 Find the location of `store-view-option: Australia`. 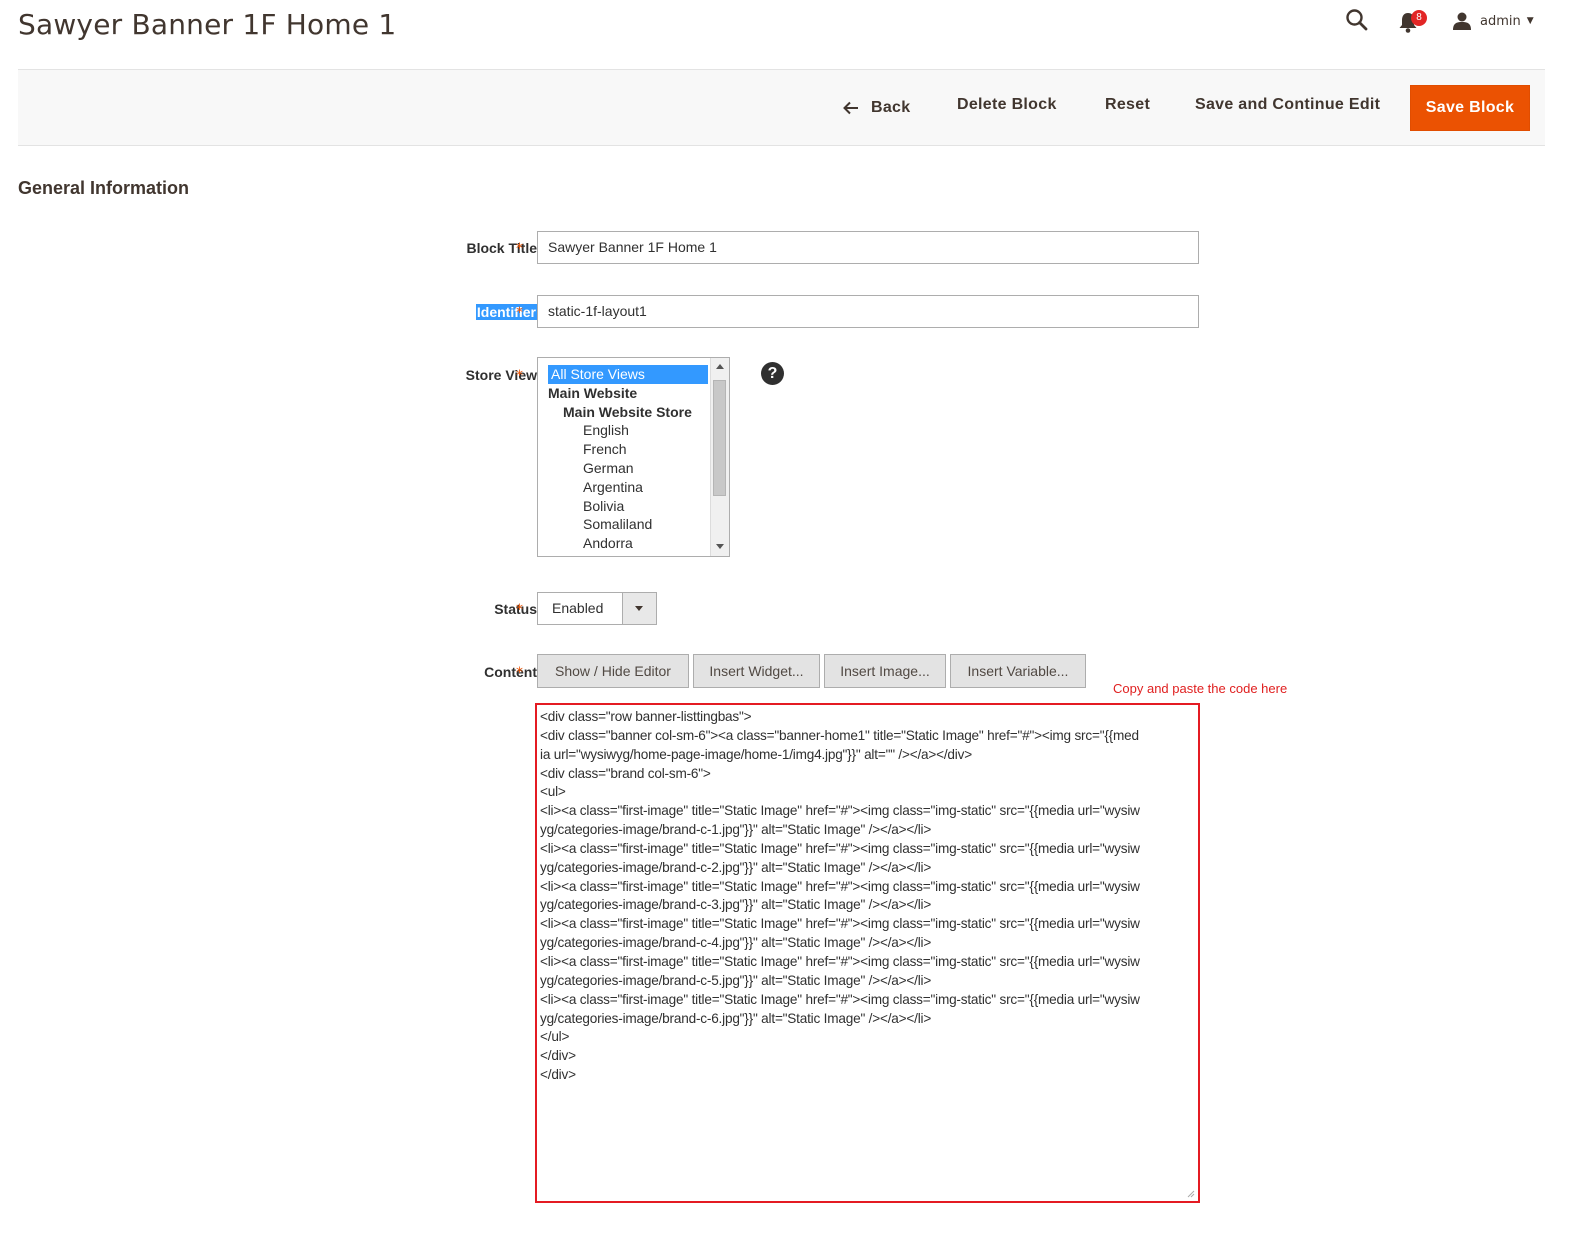

store-view-option: Australia is located at coordinates (628, 554).